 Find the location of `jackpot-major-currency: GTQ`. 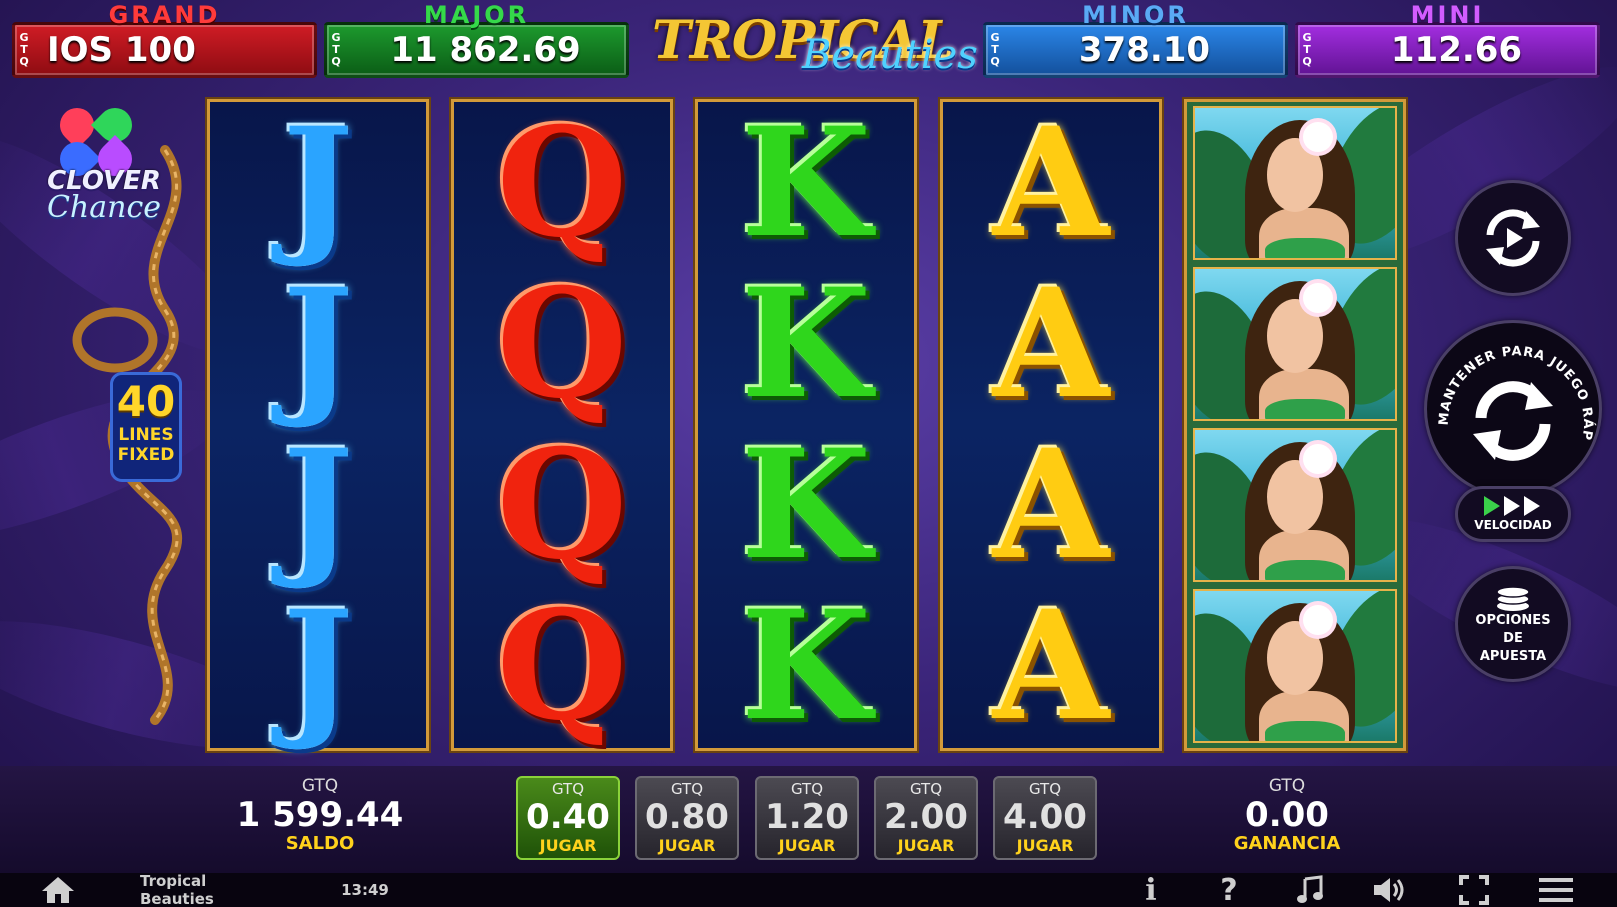

jackpot-major-currency: GTQ is located at coordinates (336, 49).